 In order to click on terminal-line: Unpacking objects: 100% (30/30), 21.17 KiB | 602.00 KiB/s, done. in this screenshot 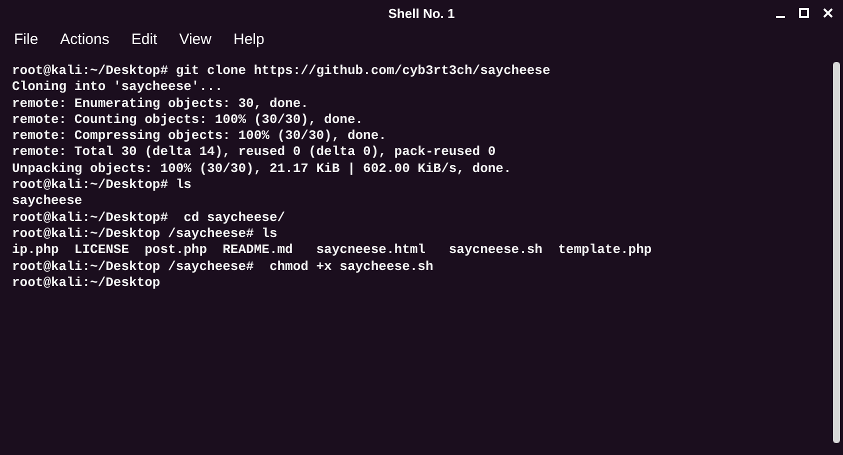, I will do `click(262, 169)`.